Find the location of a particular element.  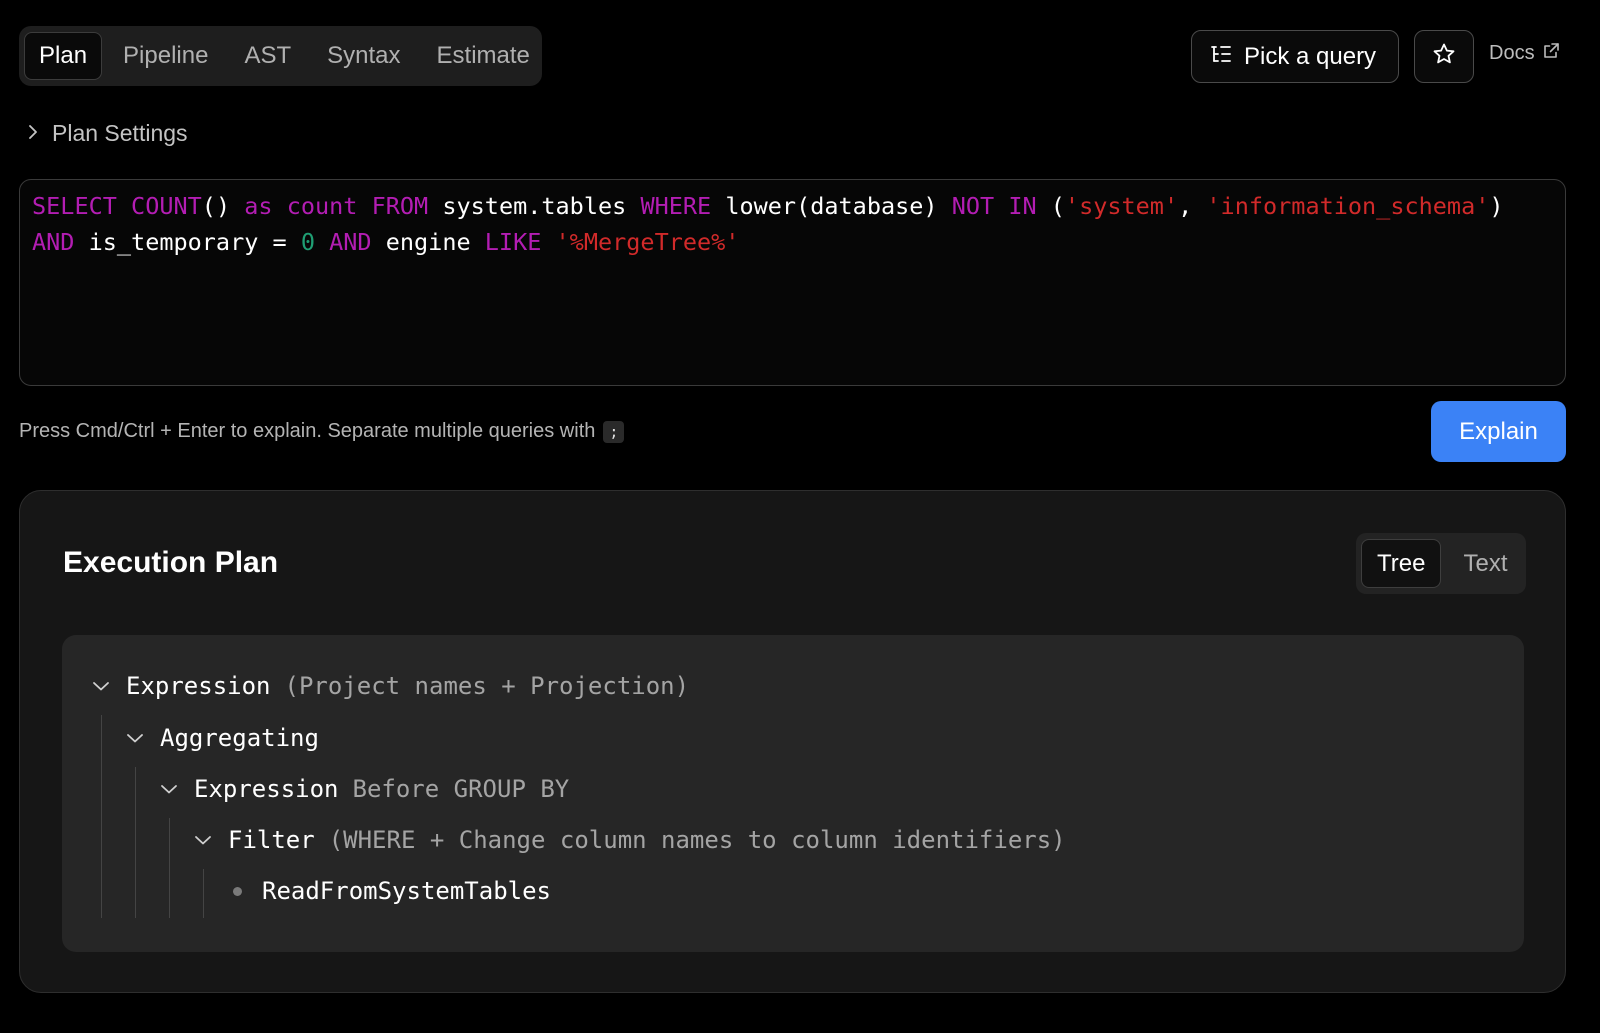

execution-plan-title: Execution Plan is located at coordinates (171, 562).